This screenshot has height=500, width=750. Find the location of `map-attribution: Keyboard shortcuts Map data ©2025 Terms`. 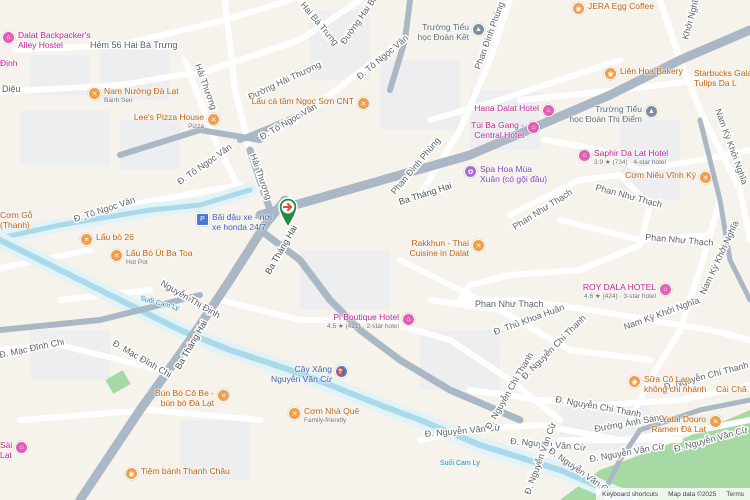

map-attribution: Keyboard shortcuts Map data ©2025 Terms is located at coordinates (673, 494).